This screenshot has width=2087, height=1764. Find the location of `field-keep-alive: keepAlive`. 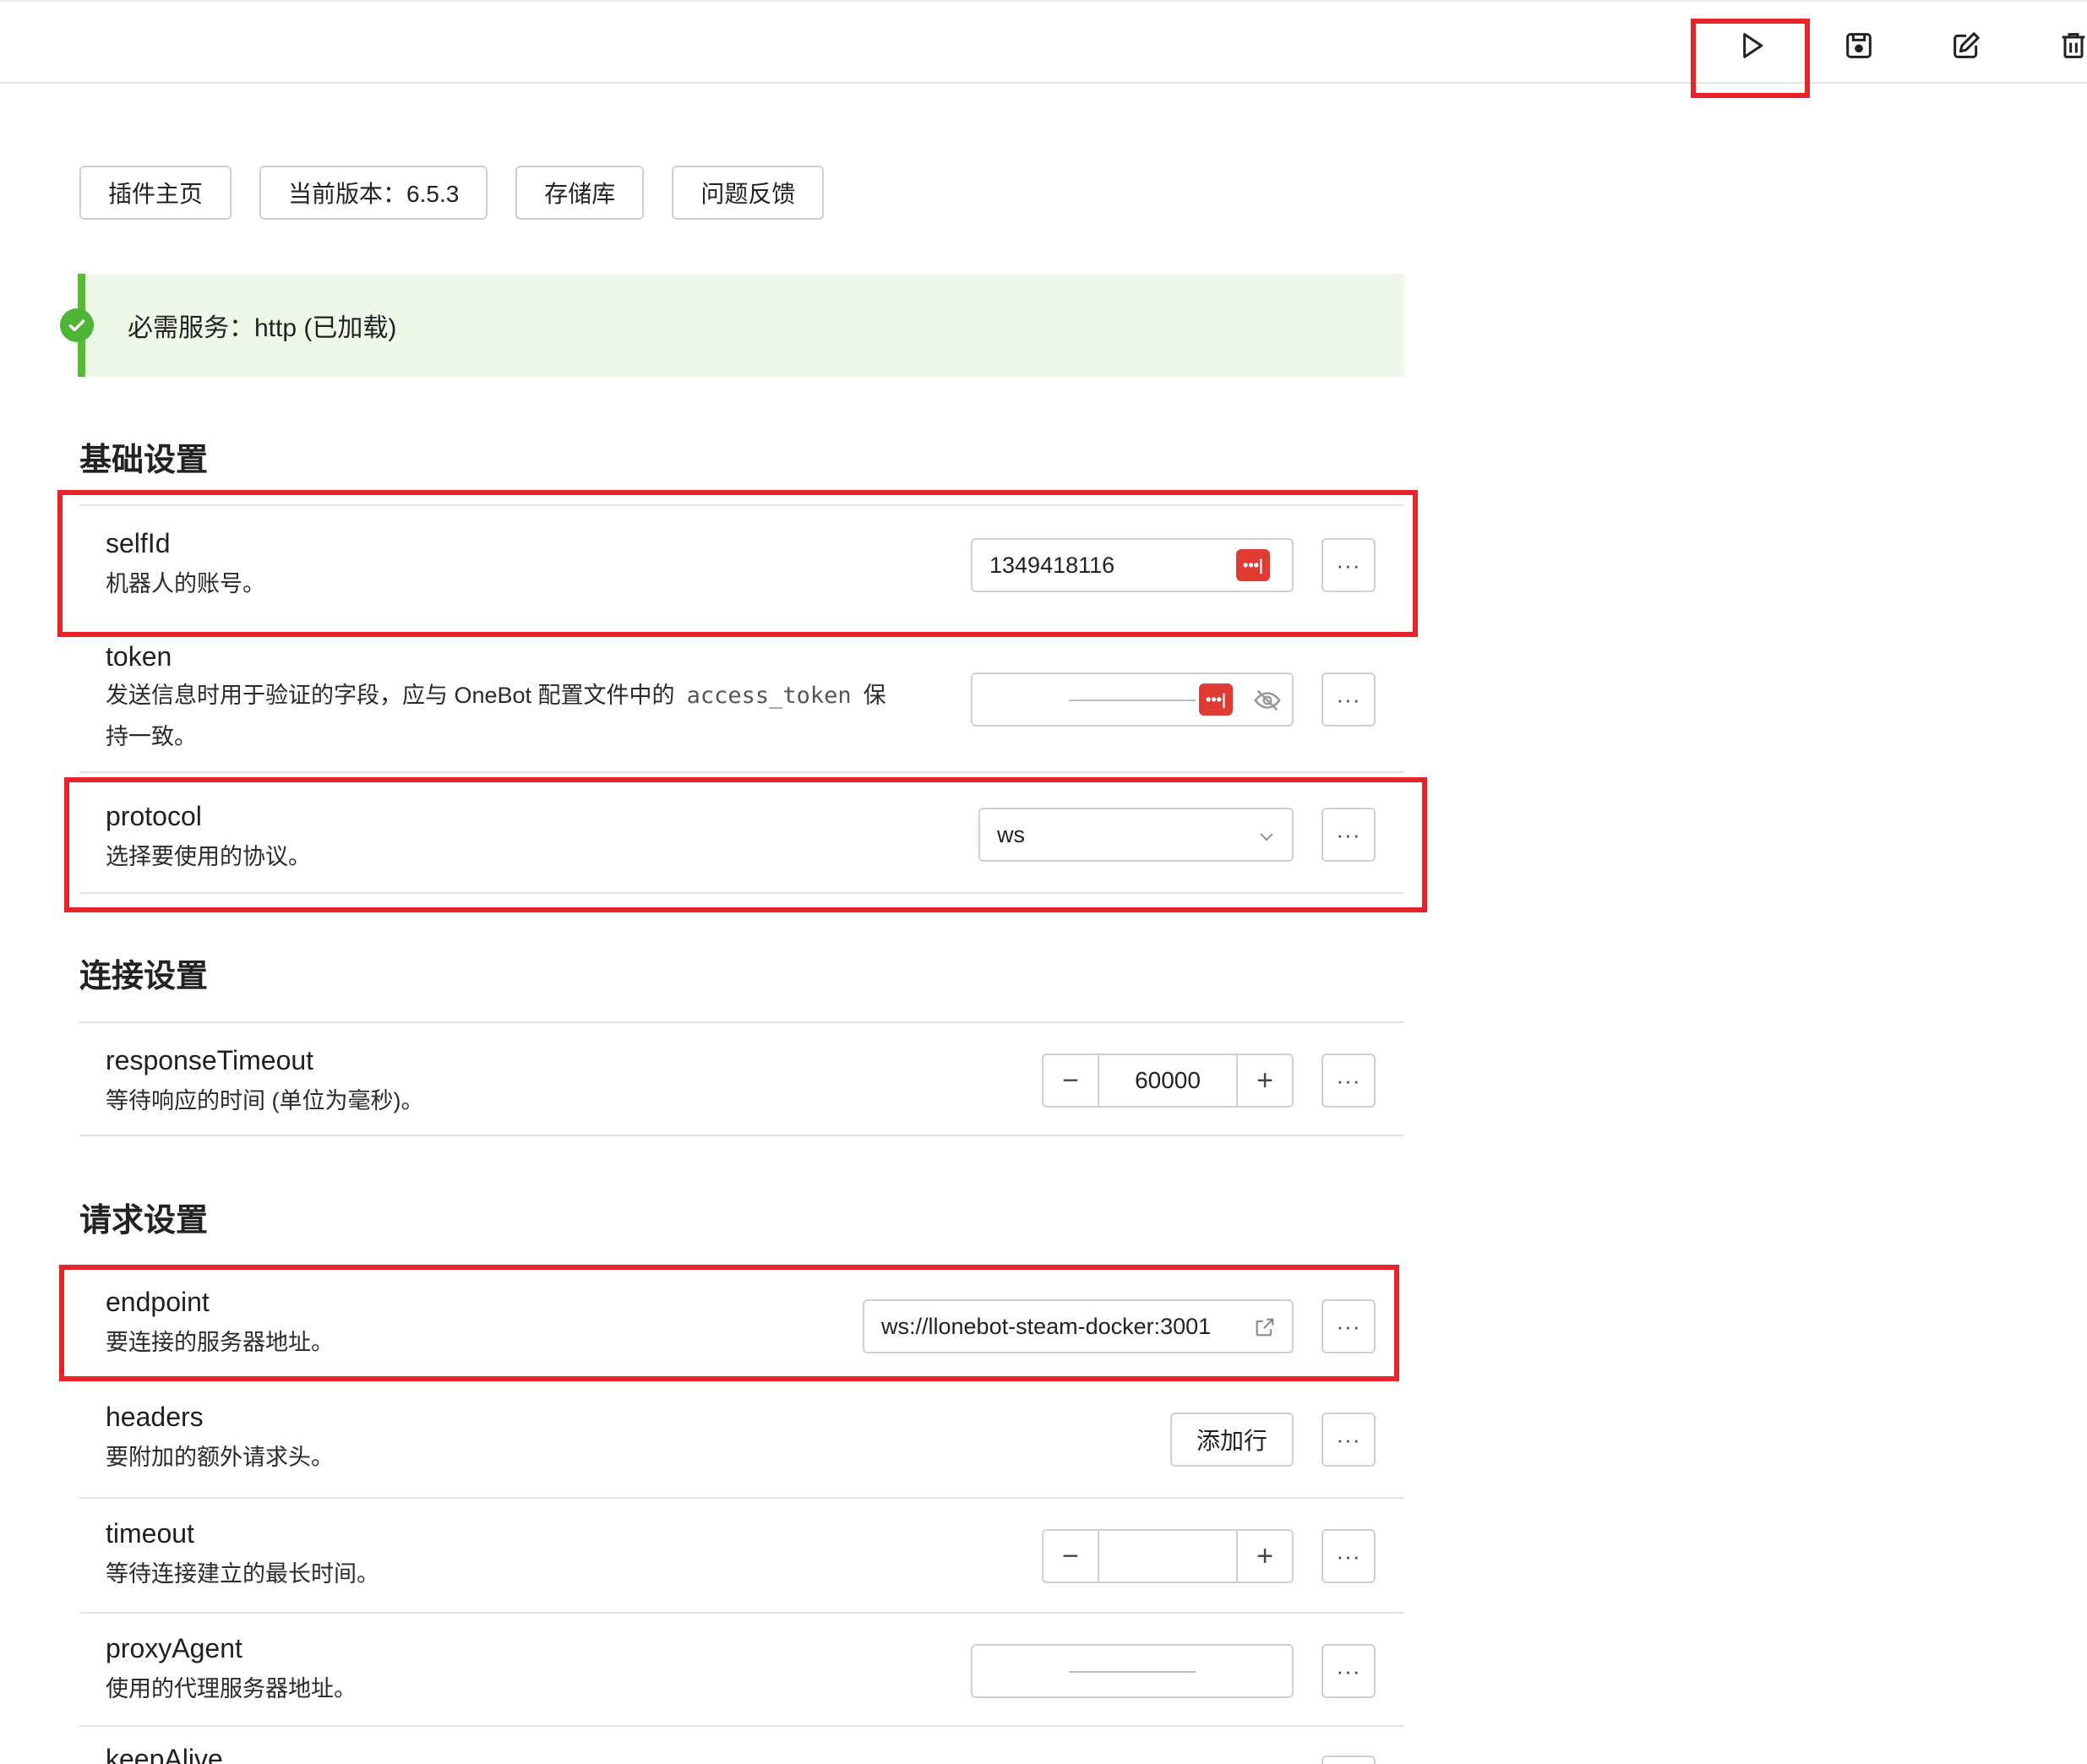

field-keep-alive: keepAlive is located at coordinates (741, 1745).